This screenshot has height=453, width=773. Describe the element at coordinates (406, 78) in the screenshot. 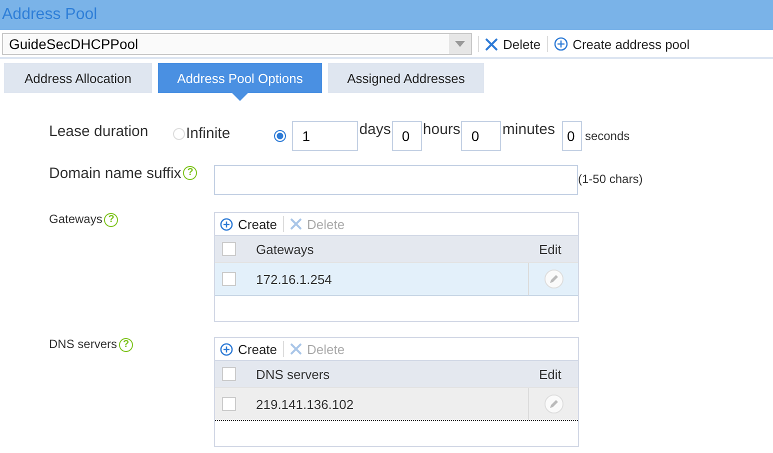

I see `tab: Assigned Addresses` at that location.